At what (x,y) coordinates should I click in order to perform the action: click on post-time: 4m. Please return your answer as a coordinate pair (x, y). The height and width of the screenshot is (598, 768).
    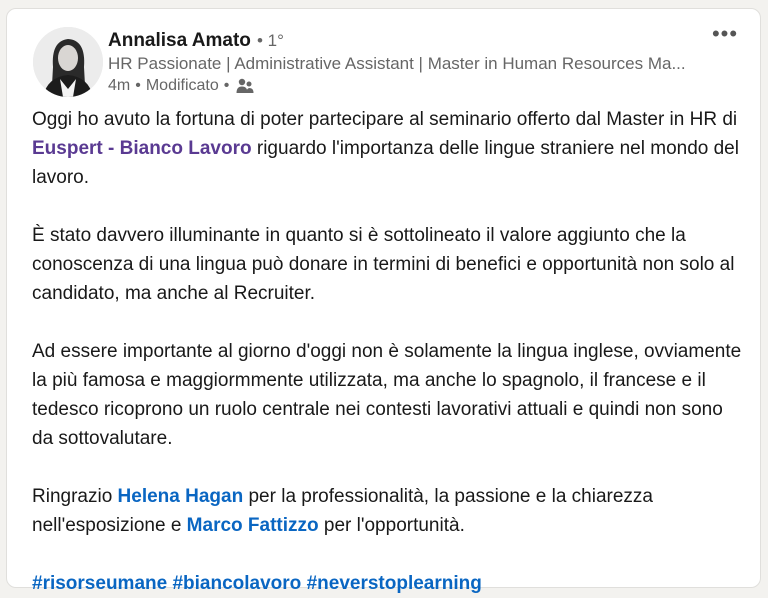
    Looking at the image, I should click on (119, 85).